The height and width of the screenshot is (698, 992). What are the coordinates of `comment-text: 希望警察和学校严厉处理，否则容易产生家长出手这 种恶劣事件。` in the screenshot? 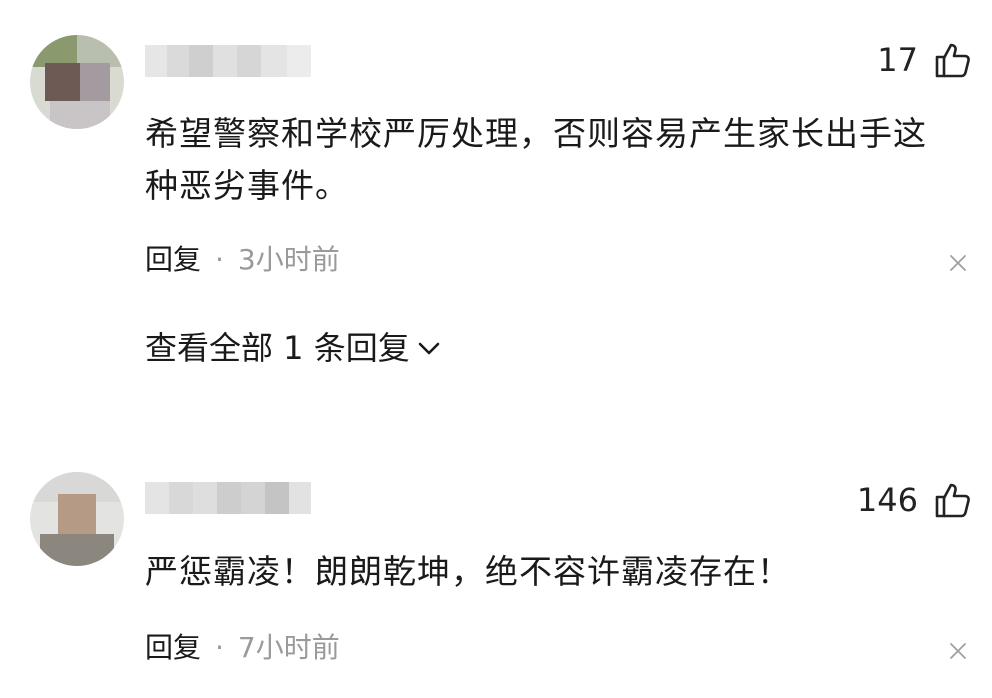 It's located at (536, 160).